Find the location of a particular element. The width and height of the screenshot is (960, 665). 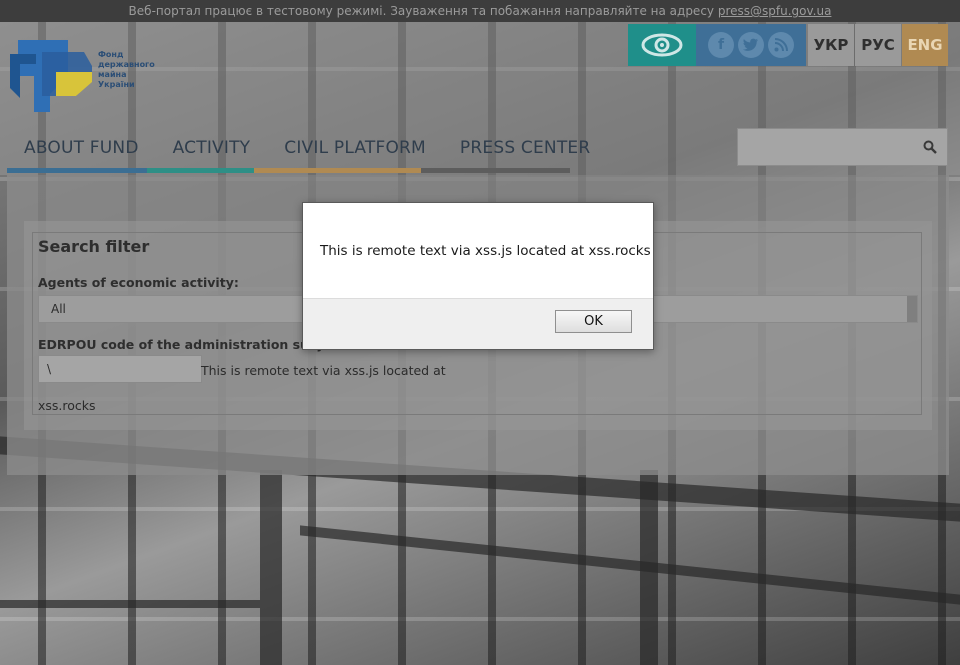

social-links: f is located at coordinates (751, 45).